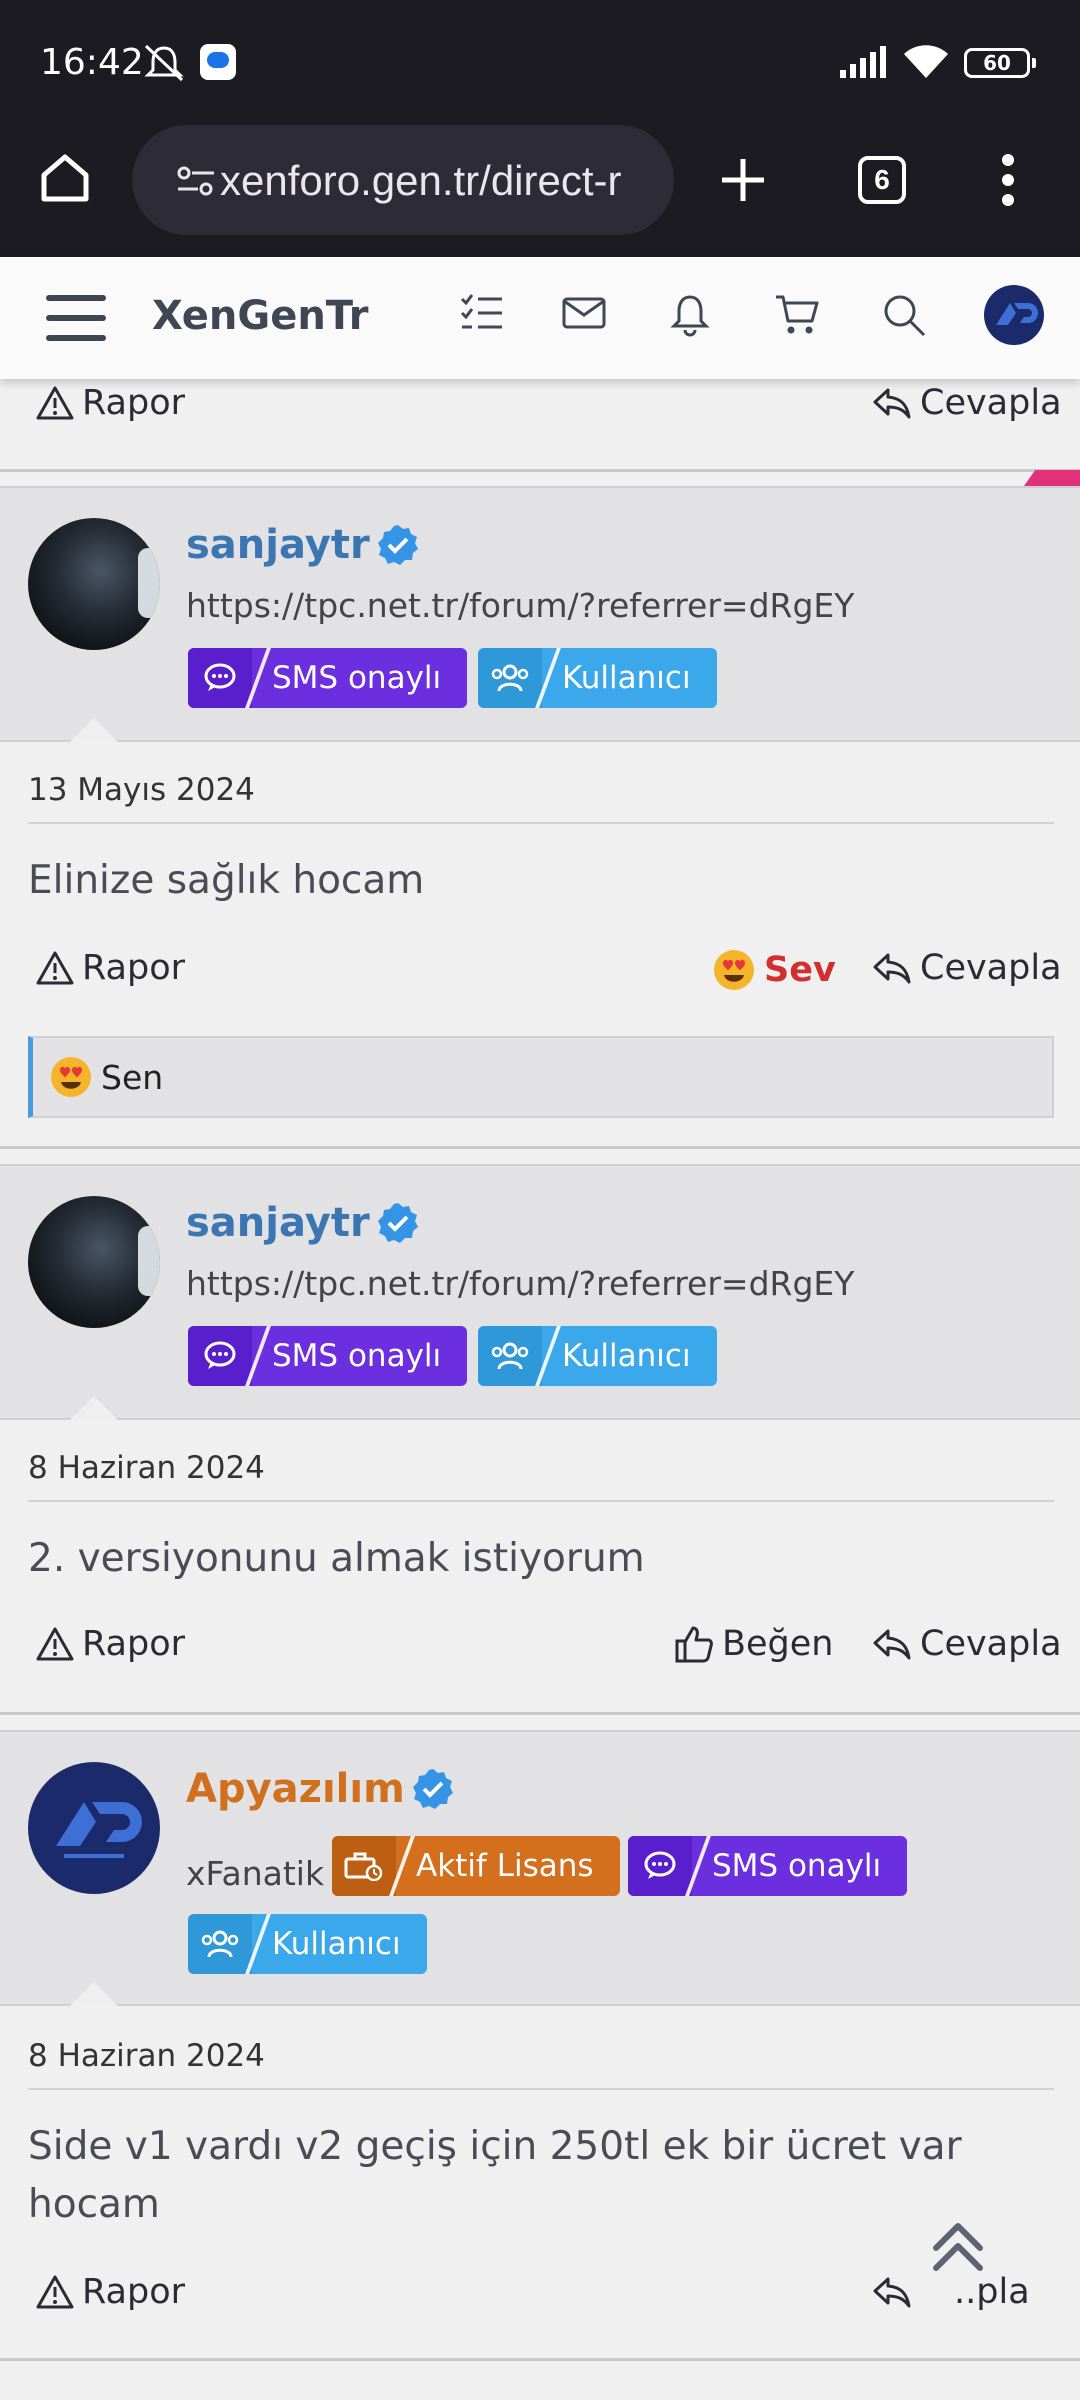 Image resolution: width=1080 pixels, height=2400 pixels. What do you see at coordinates (260, 316) in the screenshot?
I see `site-logo: XenGenTr` at bounding box center [260, 316].